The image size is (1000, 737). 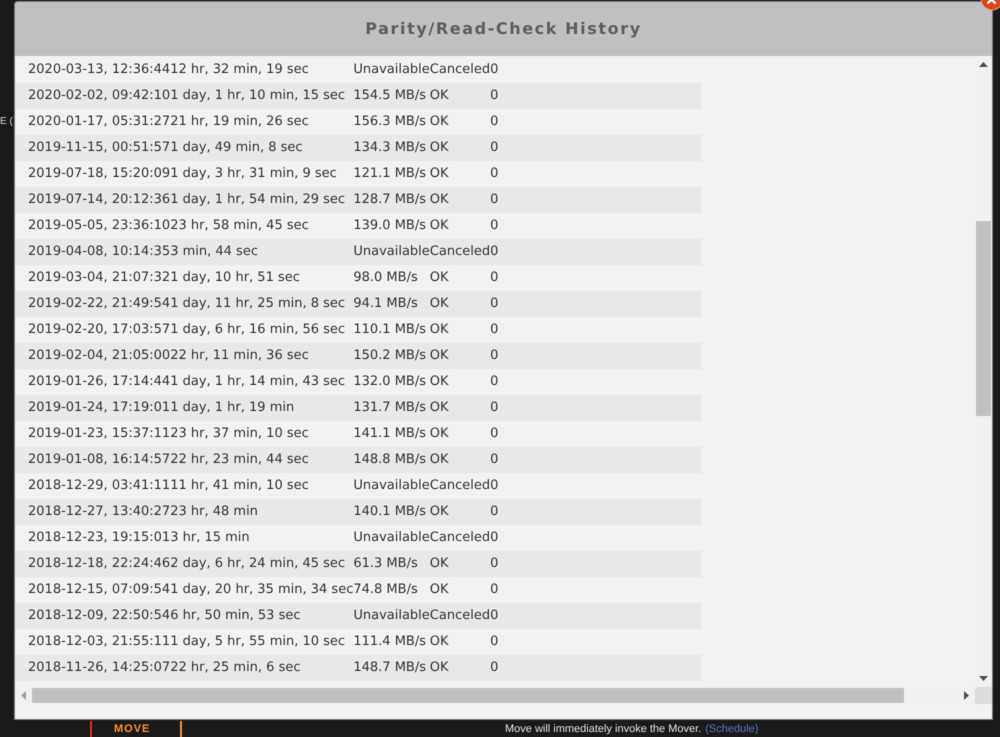 I want to click on date-cell: 2018-12-15, 07:09:54, so click(x=99, y=589).